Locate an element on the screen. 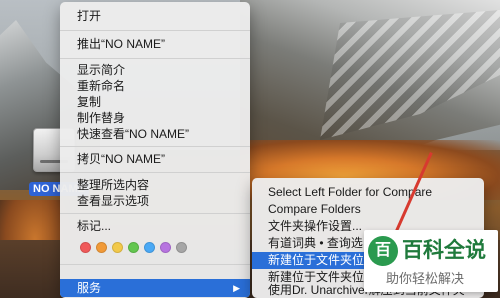 This screenshot has width=500, height=298. tag-dot-gray is located at coordinates (181, 247).